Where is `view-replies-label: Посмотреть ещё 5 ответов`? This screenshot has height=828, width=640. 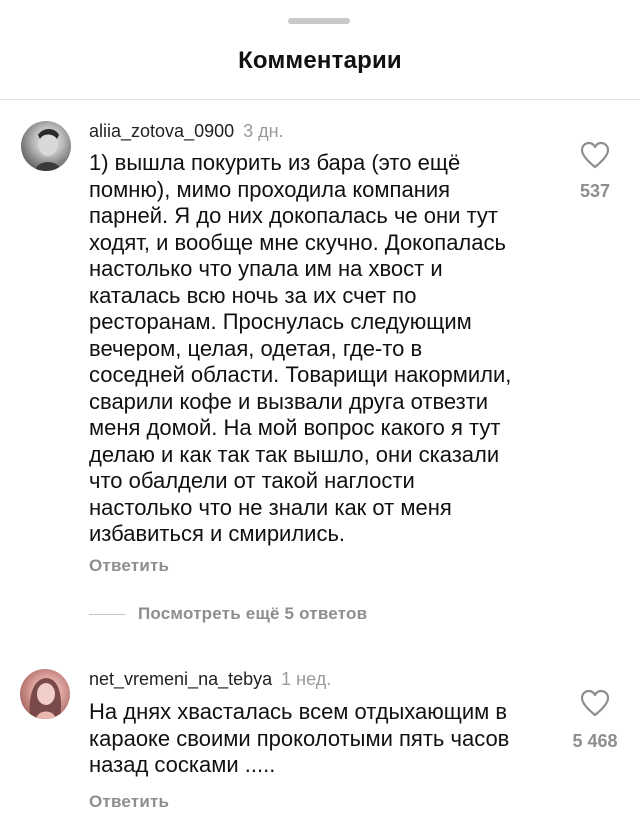
view-replies-label: Посмотреть ещё 5 ответов is located at coordinates (253, 613).